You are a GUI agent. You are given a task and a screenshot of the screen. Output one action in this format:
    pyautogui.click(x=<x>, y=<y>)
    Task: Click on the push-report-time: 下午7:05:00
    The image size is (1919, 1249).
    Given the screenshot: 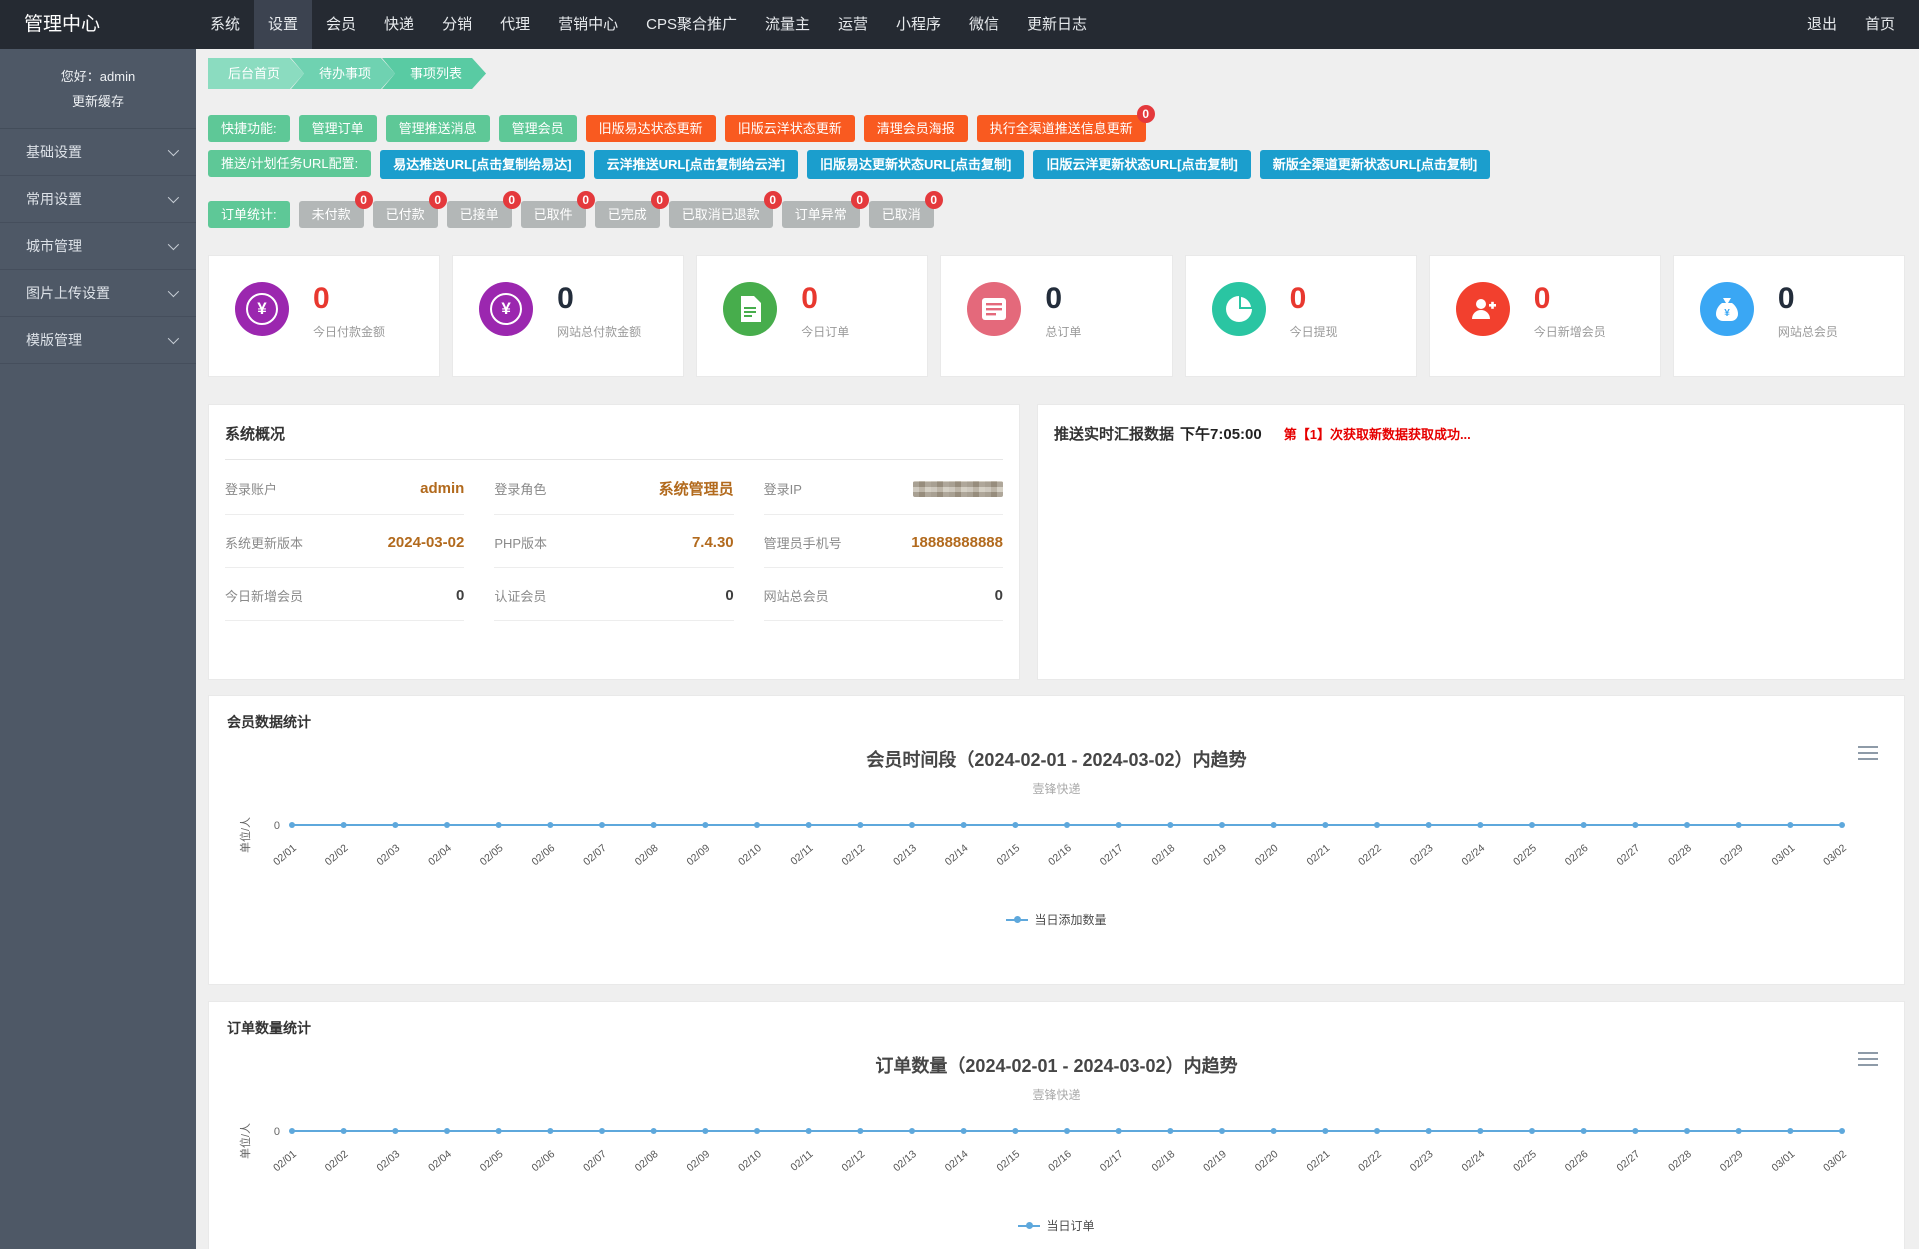 What is the action you would take?
    pyautogui.click(x=1221, y=434)
    